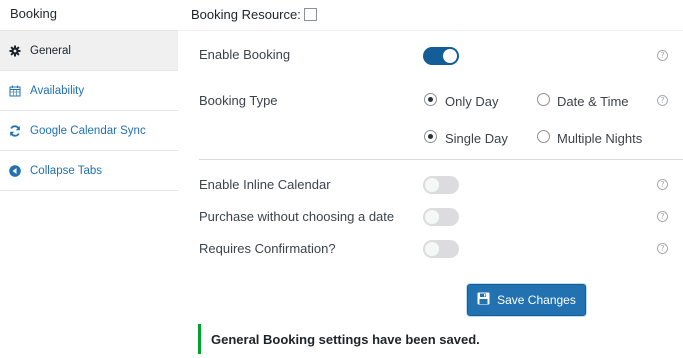  Describe the element at coordinates (15, 131) in the screenshot. I see `sync-icon` at that location.